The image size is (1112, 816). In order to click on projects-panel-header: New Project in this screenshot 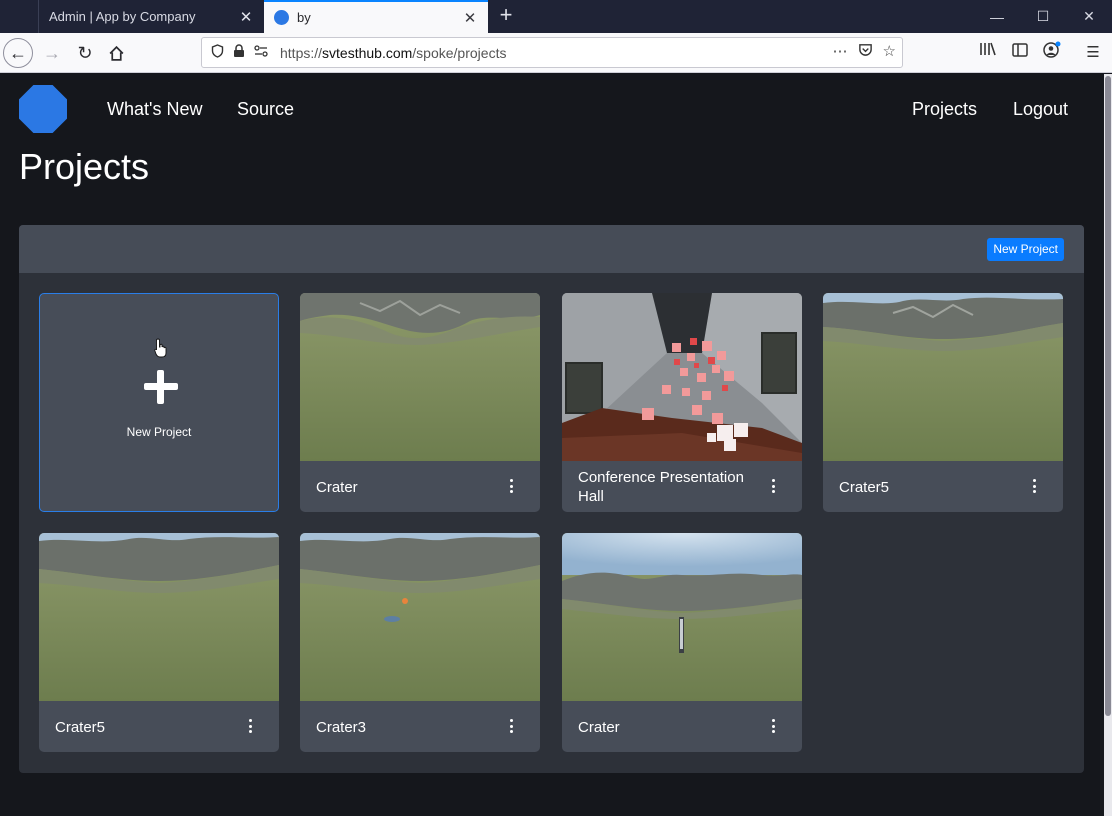, I will do `click(551, 249)`.